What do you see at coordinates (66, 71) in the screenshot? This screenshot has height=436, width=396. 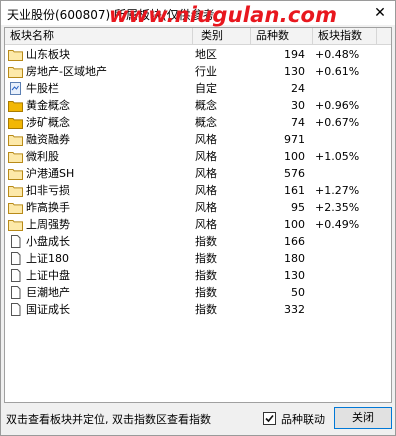 I see `sector-name: 房地产-区域地产` at bounding box center [66, 71].